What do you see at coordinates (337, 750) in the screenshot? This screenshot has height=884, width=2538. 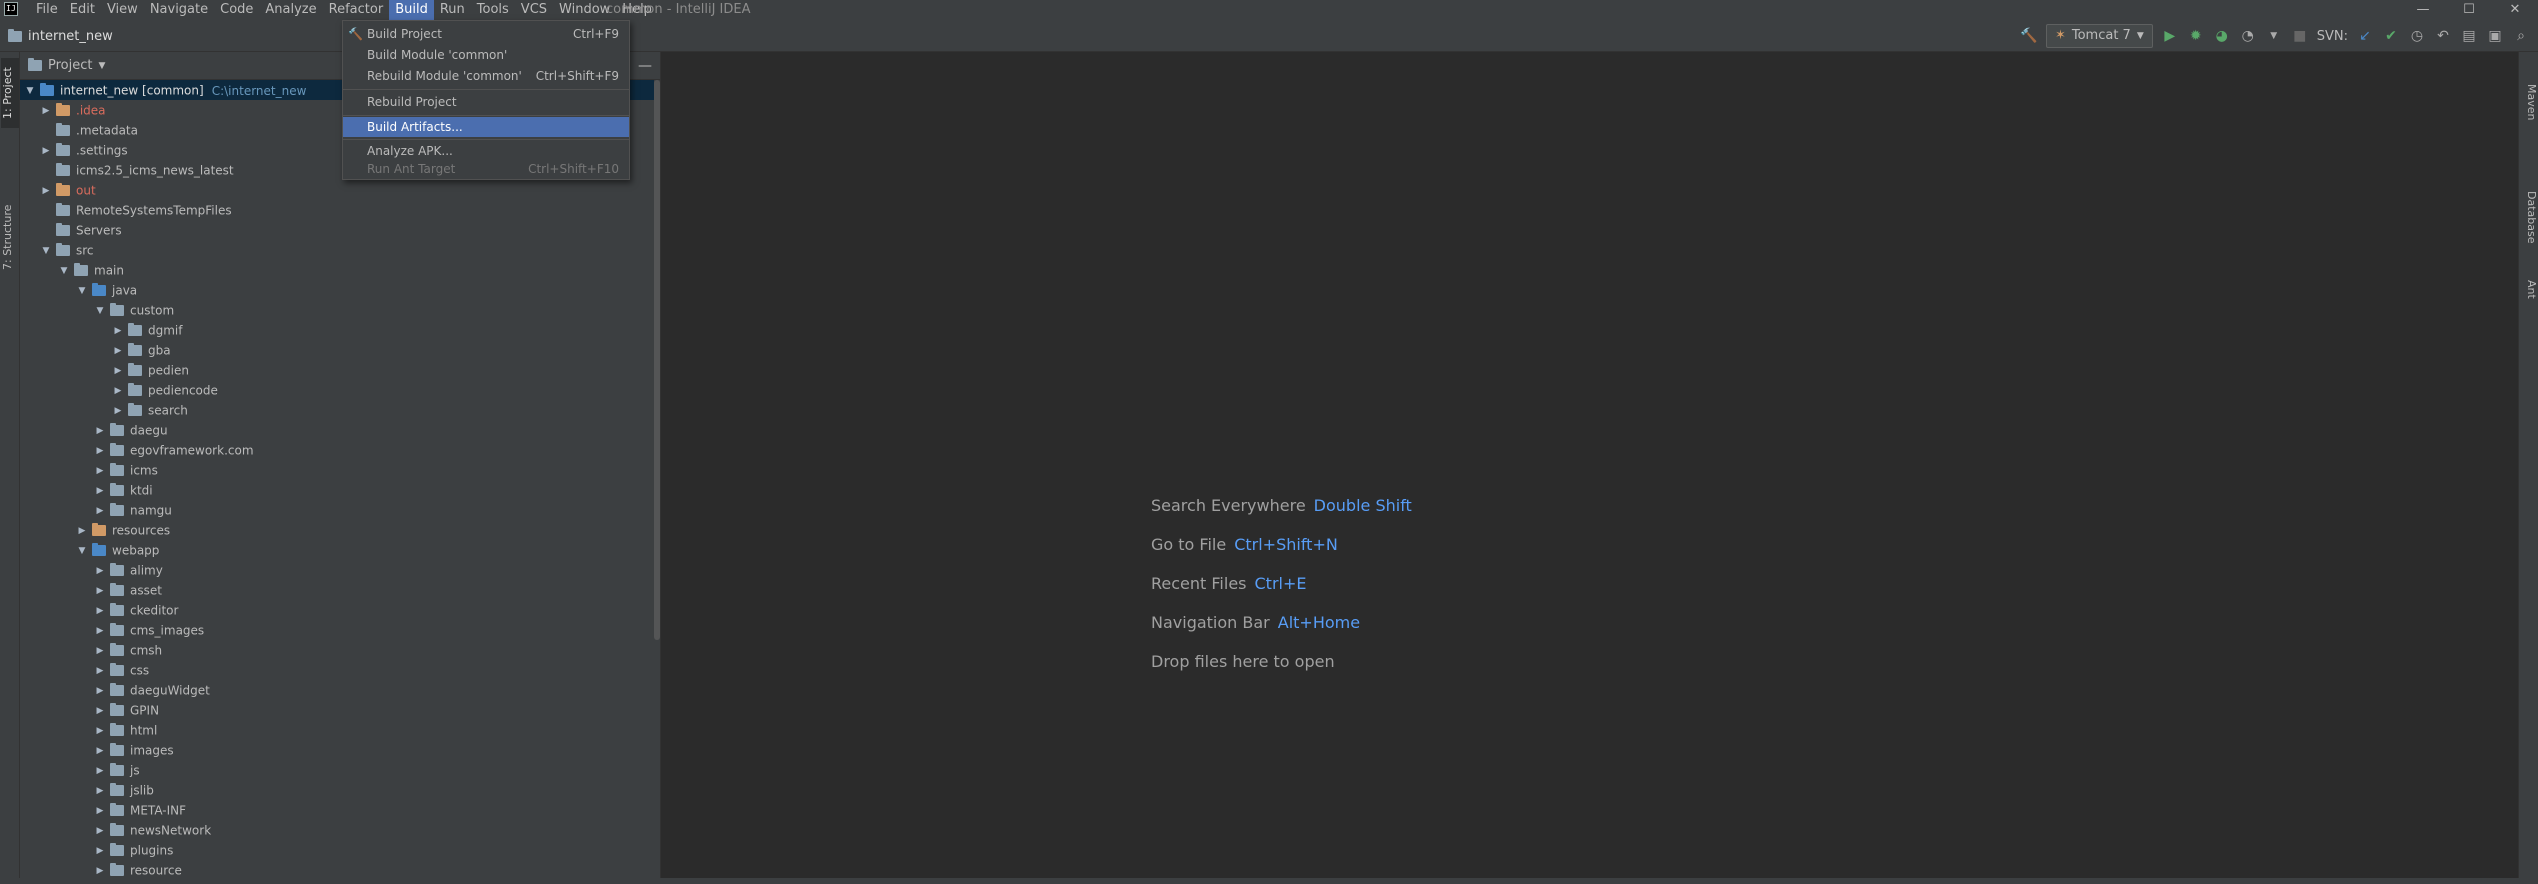 I see `tree-row: ▶ images` at bounding box center [337, 750].